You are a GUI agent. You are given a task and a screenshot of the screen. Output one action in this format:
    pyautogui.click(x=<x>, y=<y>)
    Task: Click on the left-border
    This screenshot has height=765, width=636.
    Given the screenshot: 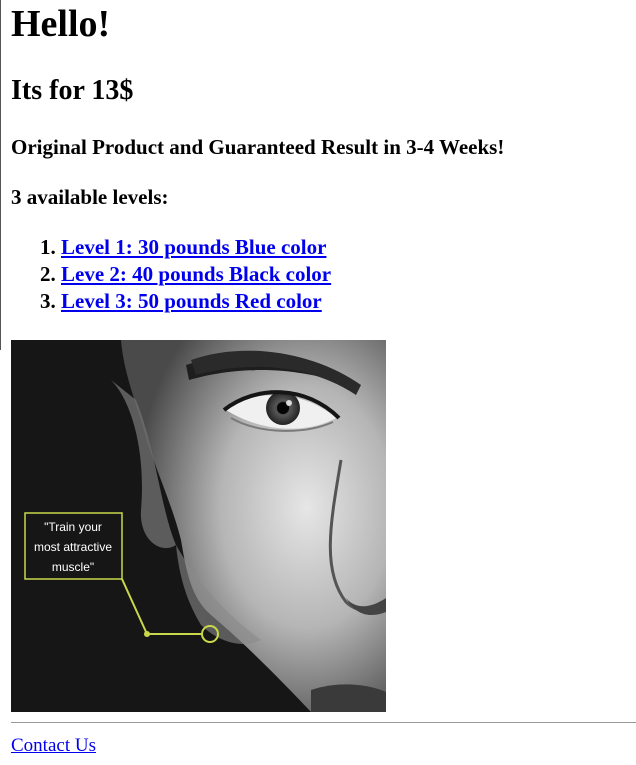 What is the action you would take?
    pyautogui.click(x=0, y=175)
    